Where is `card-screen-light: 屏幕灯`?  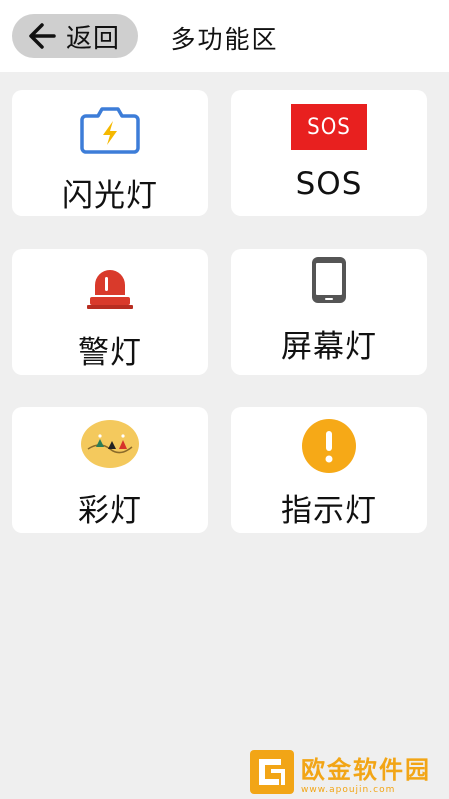 card-screen-light: 屏幕灯 is located at coordinates (329, 312).